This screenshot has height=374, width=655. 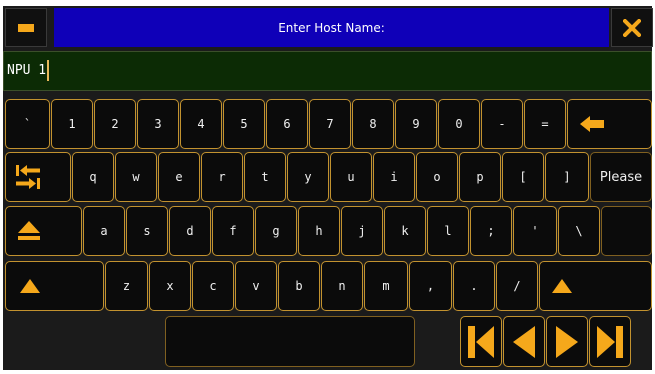 I want to click on key-0: 0, so click(x=459, y=124).